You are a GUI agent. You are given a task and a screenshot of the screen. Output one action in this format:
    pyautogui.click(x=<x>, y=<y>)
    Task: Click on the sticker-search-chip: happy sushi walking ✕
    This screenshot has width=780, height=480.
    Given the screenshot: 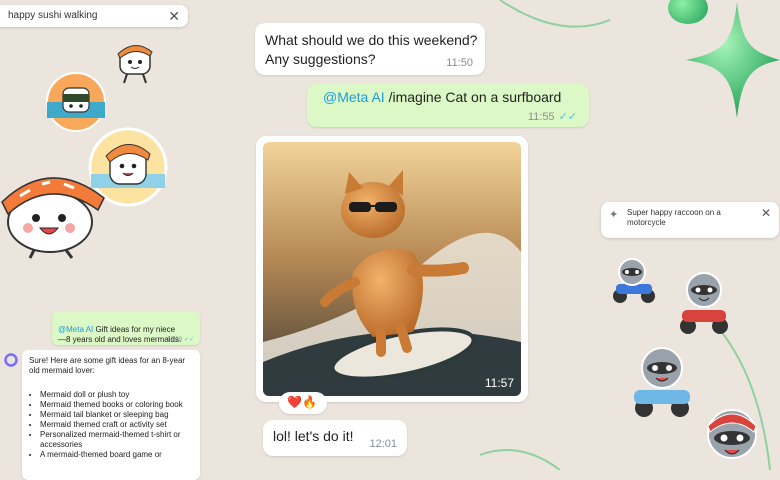 What is the action you would take?
    pyautogui.click(x=94, y=16)
    